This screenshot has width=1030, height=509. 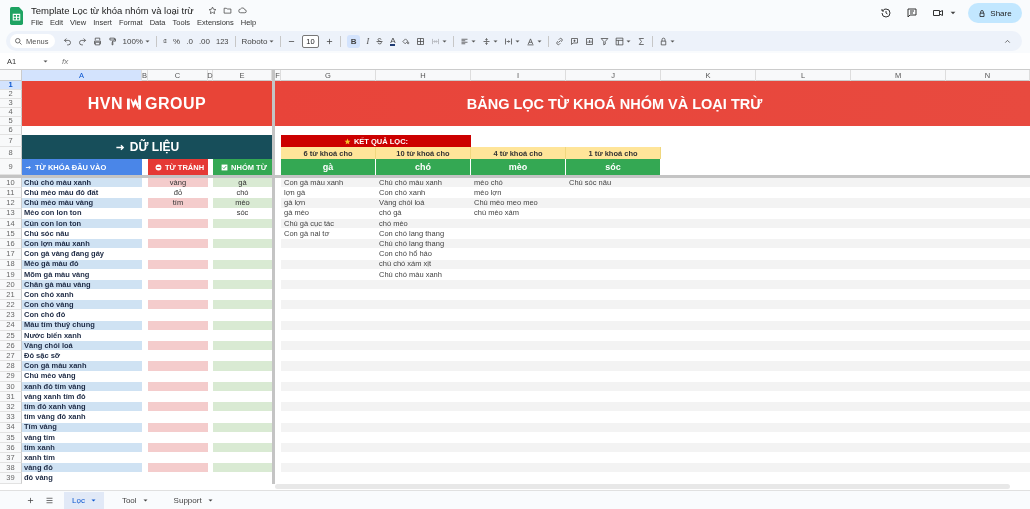 I want to click on plus-icon, so click(x=329, y=41).